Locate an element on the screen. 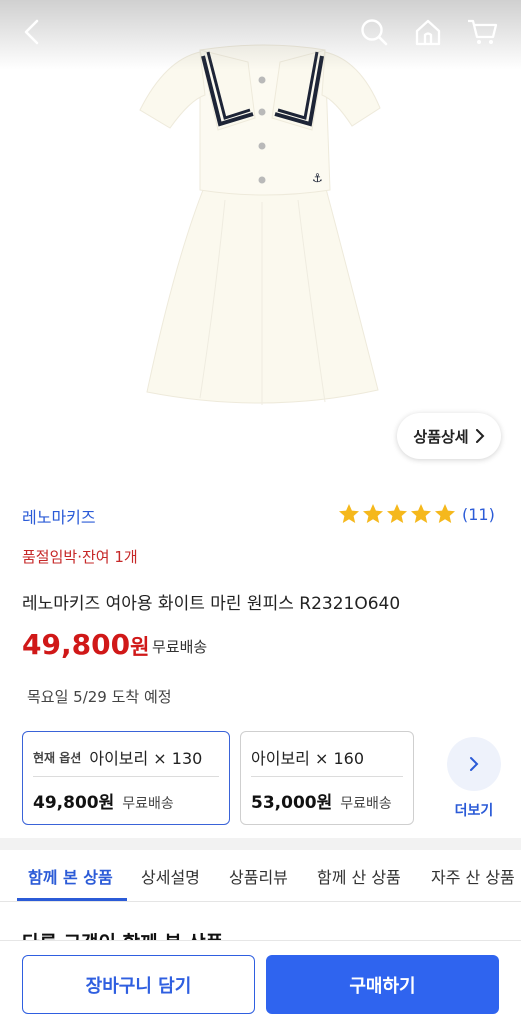 This screenshot has width=521, height=1024. back-button is located at coordinates (32, 32).